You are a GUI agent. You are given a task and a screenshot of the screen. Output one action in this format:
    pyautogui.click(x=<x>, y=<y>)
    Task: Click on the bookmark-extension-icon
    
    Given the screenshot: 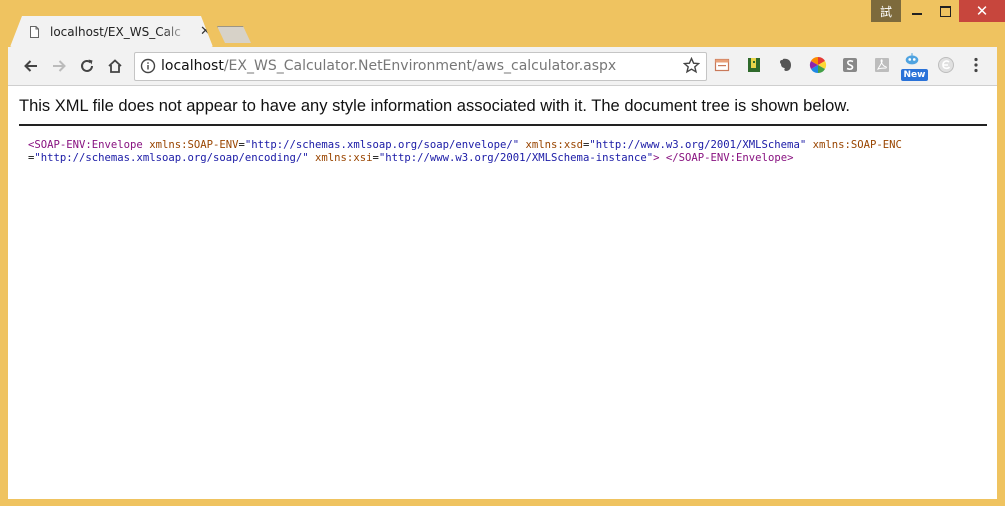 What is the action you would take?
    pyautogui.click(x=754, y=65)
    